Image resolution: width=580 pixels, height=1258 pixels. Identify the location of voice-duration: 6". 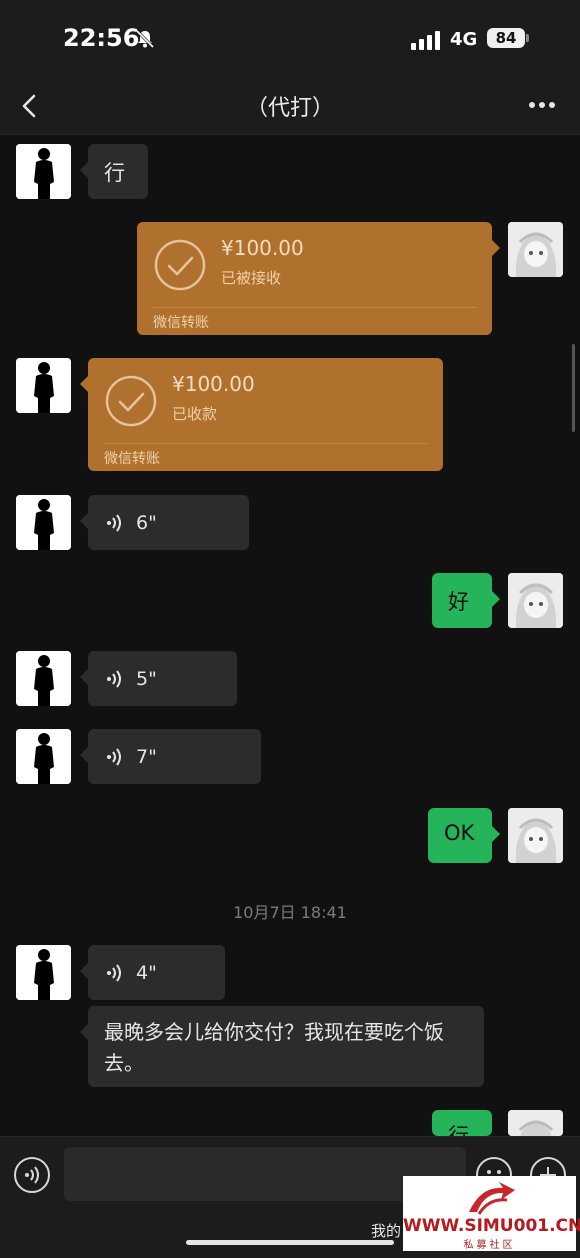
(146, 522).